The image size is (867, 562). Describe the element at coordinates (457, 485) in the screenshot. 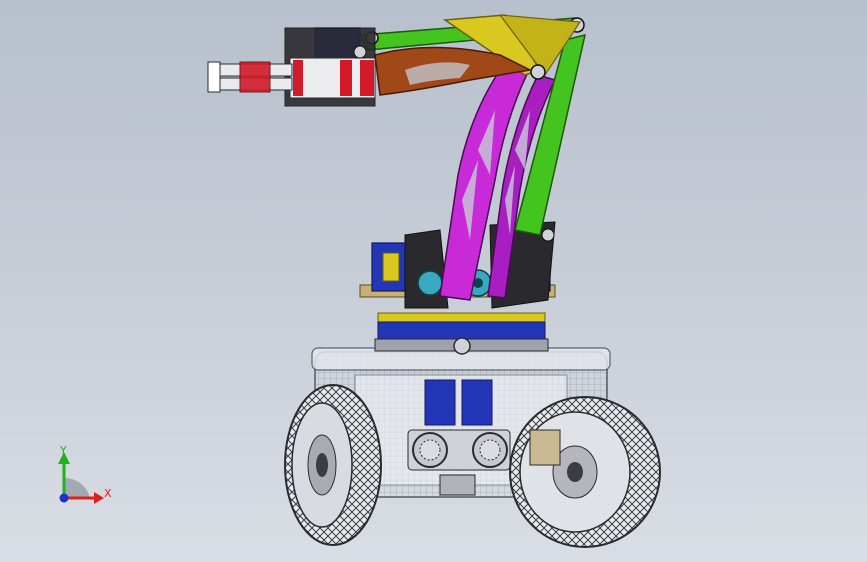

I see `caster-mount` at that location.